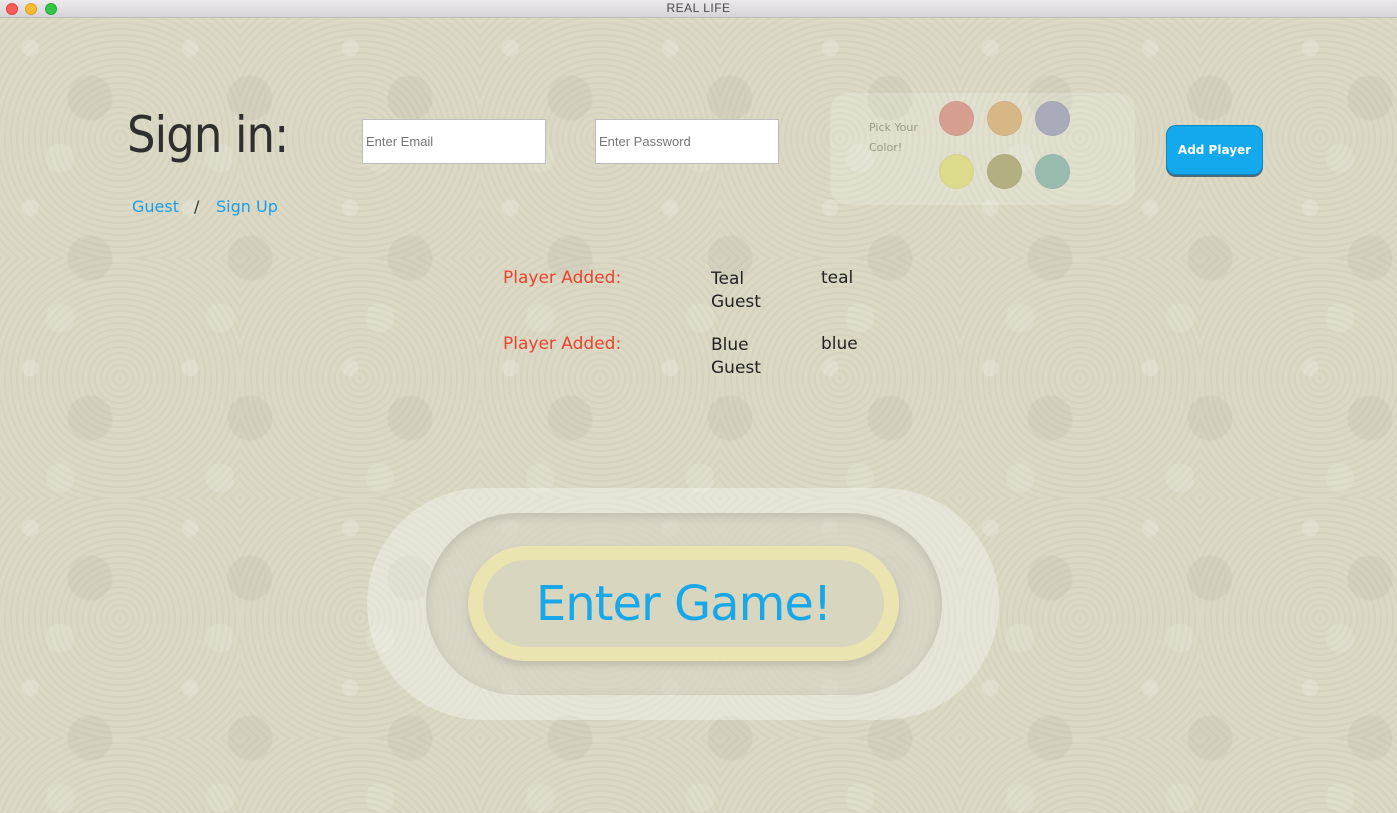  I want to click on color-swatch-yellow, so click(956, 171).